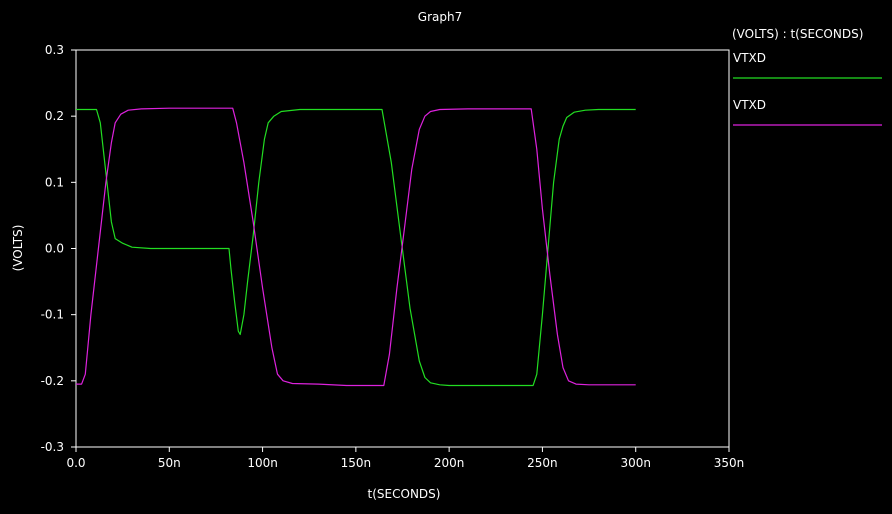 The height and width of the screenshot is (514, 892). Describe the element at coordinates (262, 463) in the screenshot. I see `x-tick-label: 100n` at that location.